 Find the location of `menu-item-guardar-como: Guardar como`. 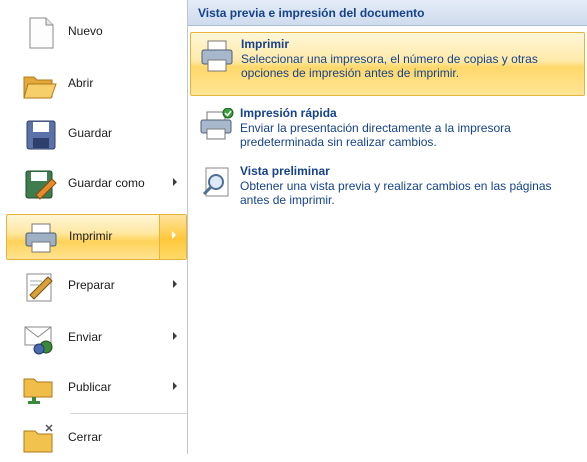

menu-item-guardar-como: Guardar como is located at coordinates (96, 185).